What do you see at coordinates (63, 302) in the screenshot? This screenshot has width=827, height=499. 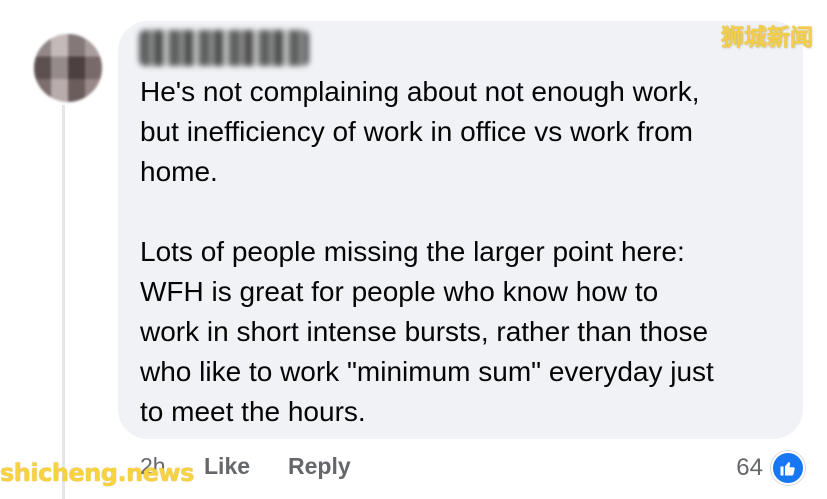 I see `thread-line` at bounding box center [63, 302].